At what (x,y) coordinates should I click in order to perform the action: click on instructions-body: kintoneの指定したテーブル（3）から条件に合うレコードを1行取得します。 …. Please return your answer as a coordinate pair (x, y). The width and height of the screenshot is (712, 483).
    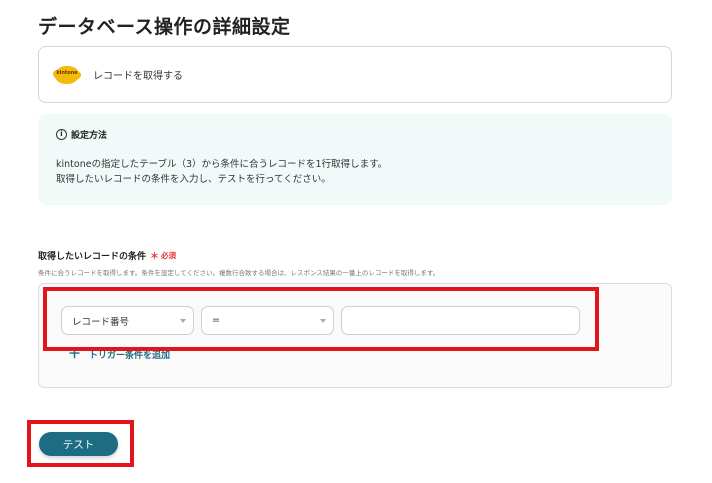
    Looking at the image, I should click on (355, 172).